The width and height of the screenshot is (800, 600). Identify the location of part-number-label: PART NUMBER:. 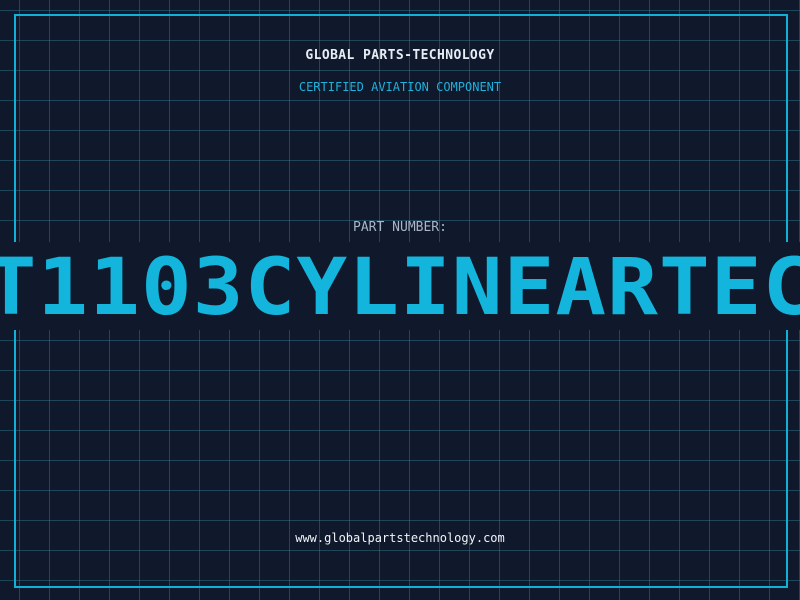
(400, 227).